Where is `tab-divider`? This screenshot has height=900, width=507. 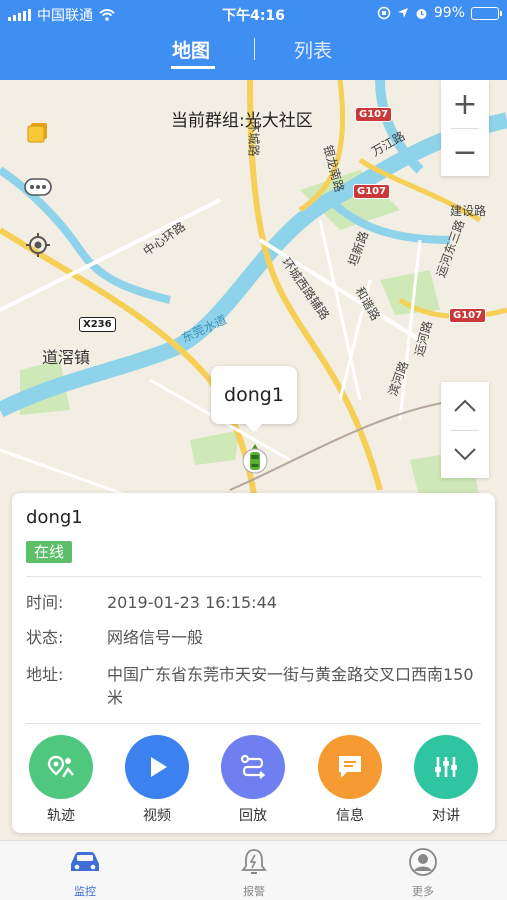
tab-divider is located at coordinates (254, 49).